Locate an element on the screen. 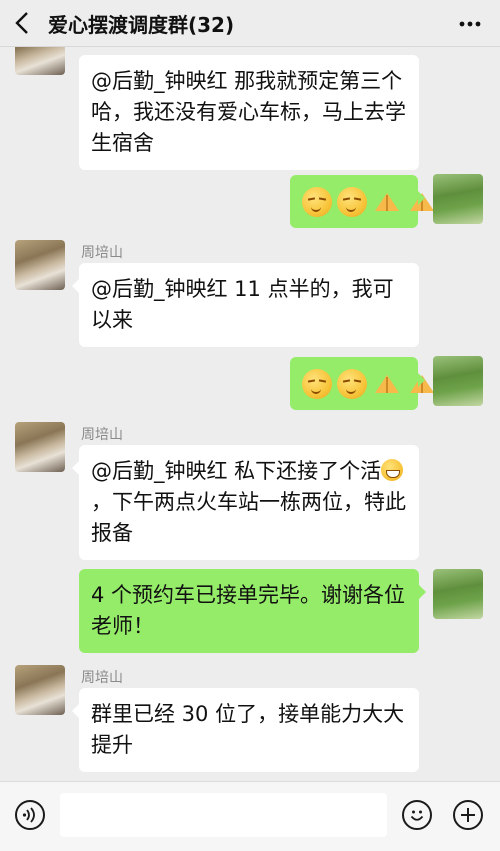 Image resolution: width=500 pixels, height=851 pixels. voice-icon is located at coordinates (28, 815).